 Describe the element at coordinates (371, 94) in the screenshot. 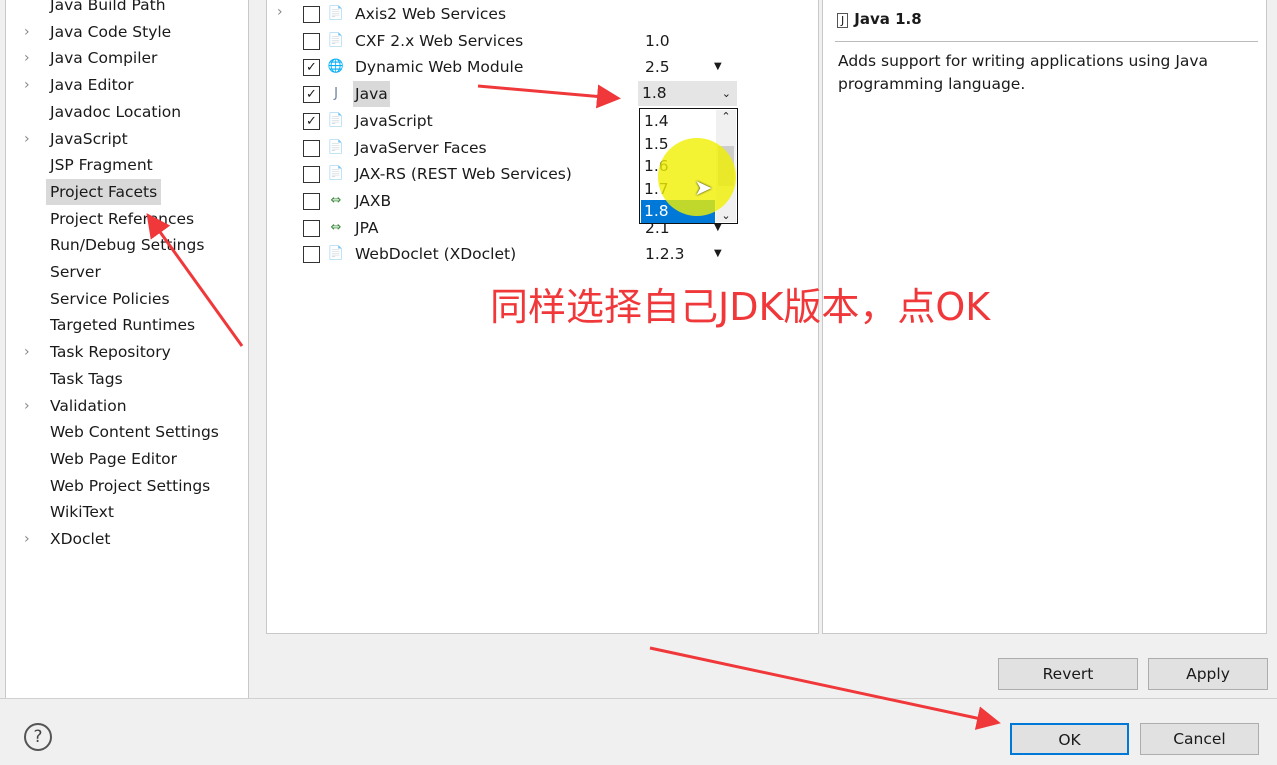

I see `facet-name: Java` at that location.